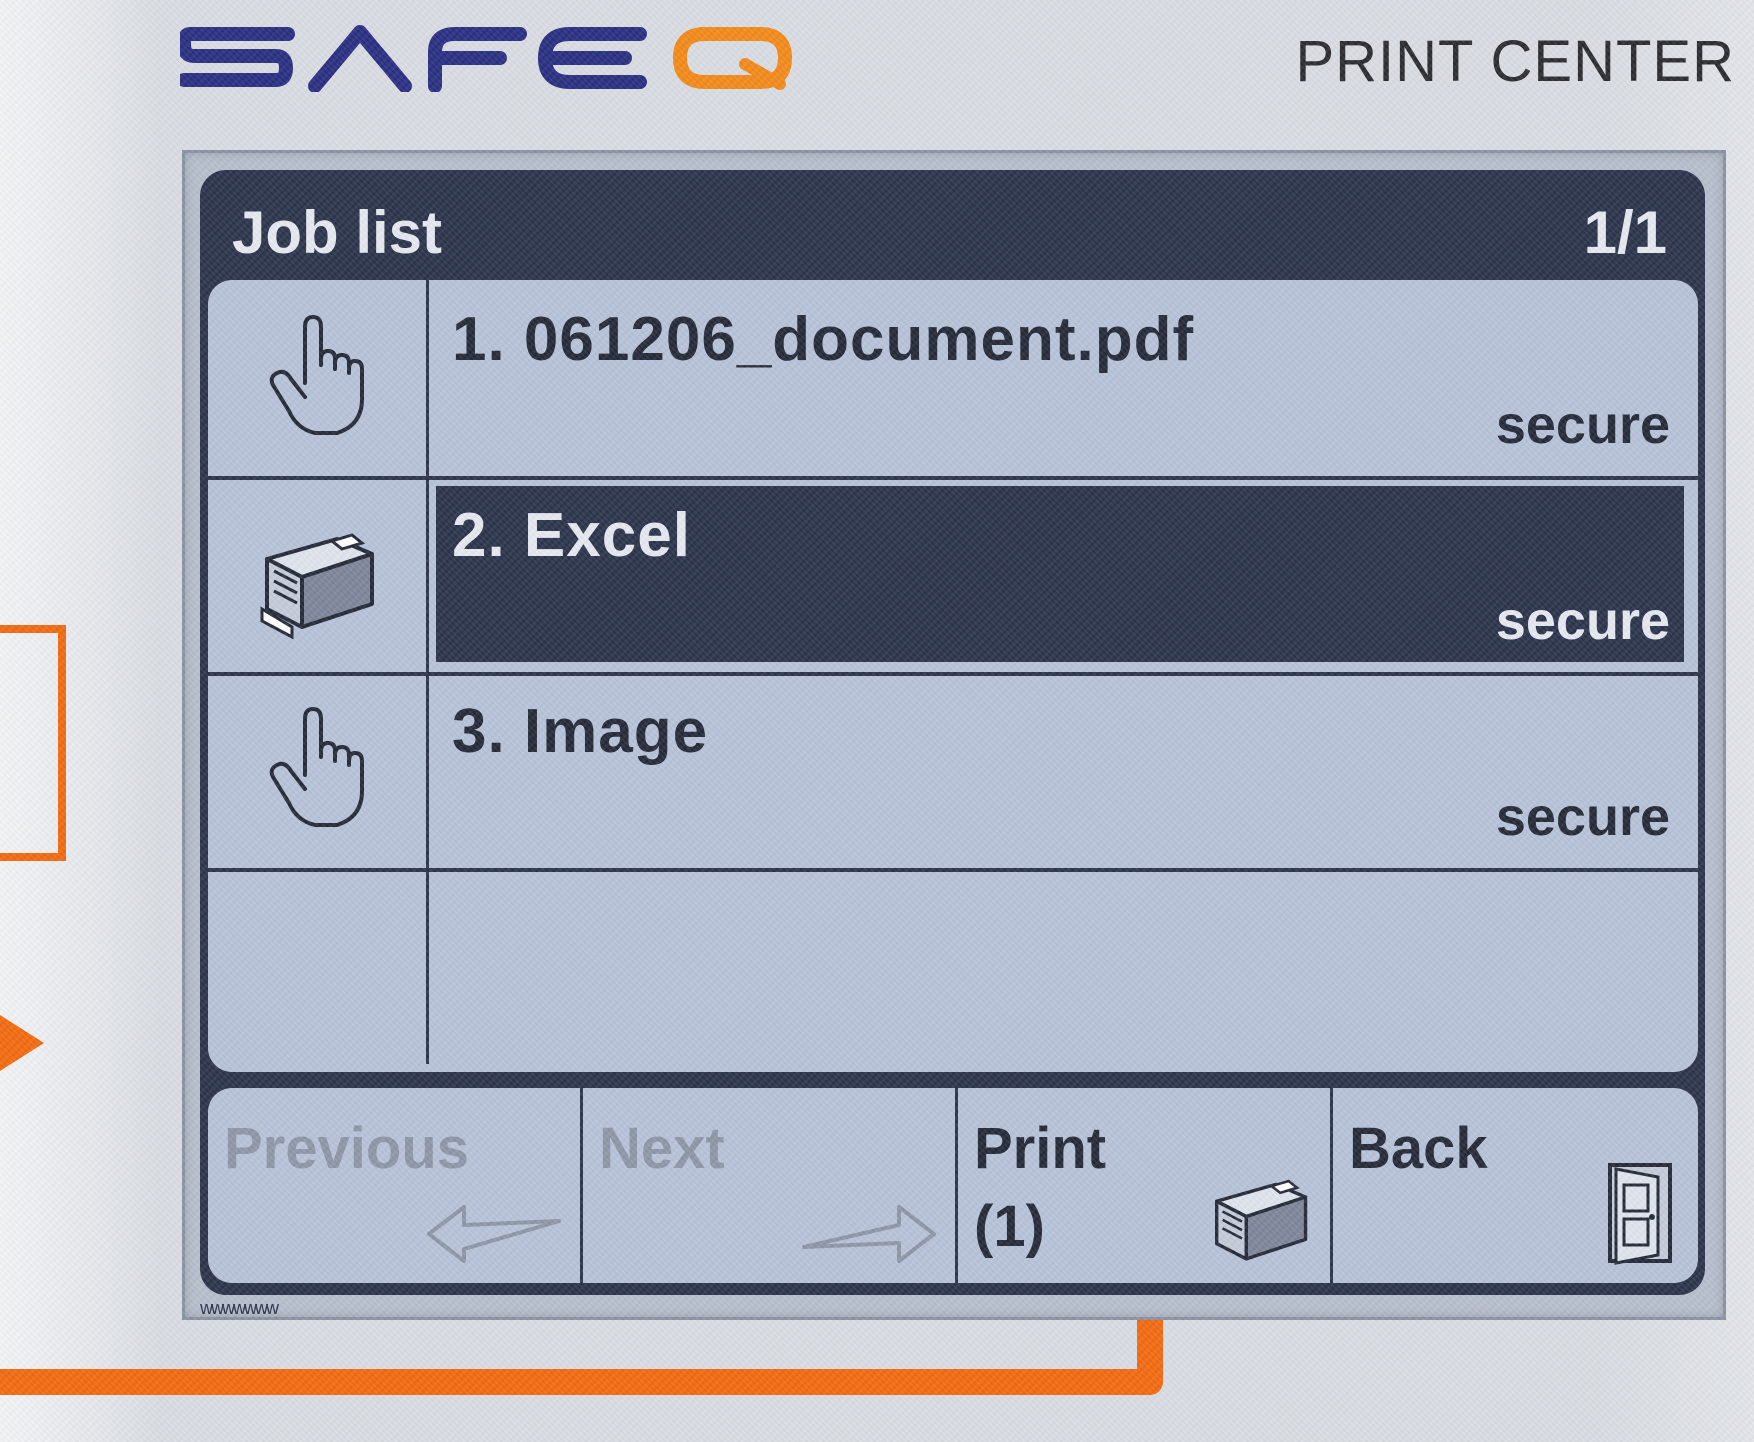 This screenshot has height=1442, width=1754. Describe the element at coordinates (1515, 1185) in the screenshot. I see `back-button: Back` at that location.